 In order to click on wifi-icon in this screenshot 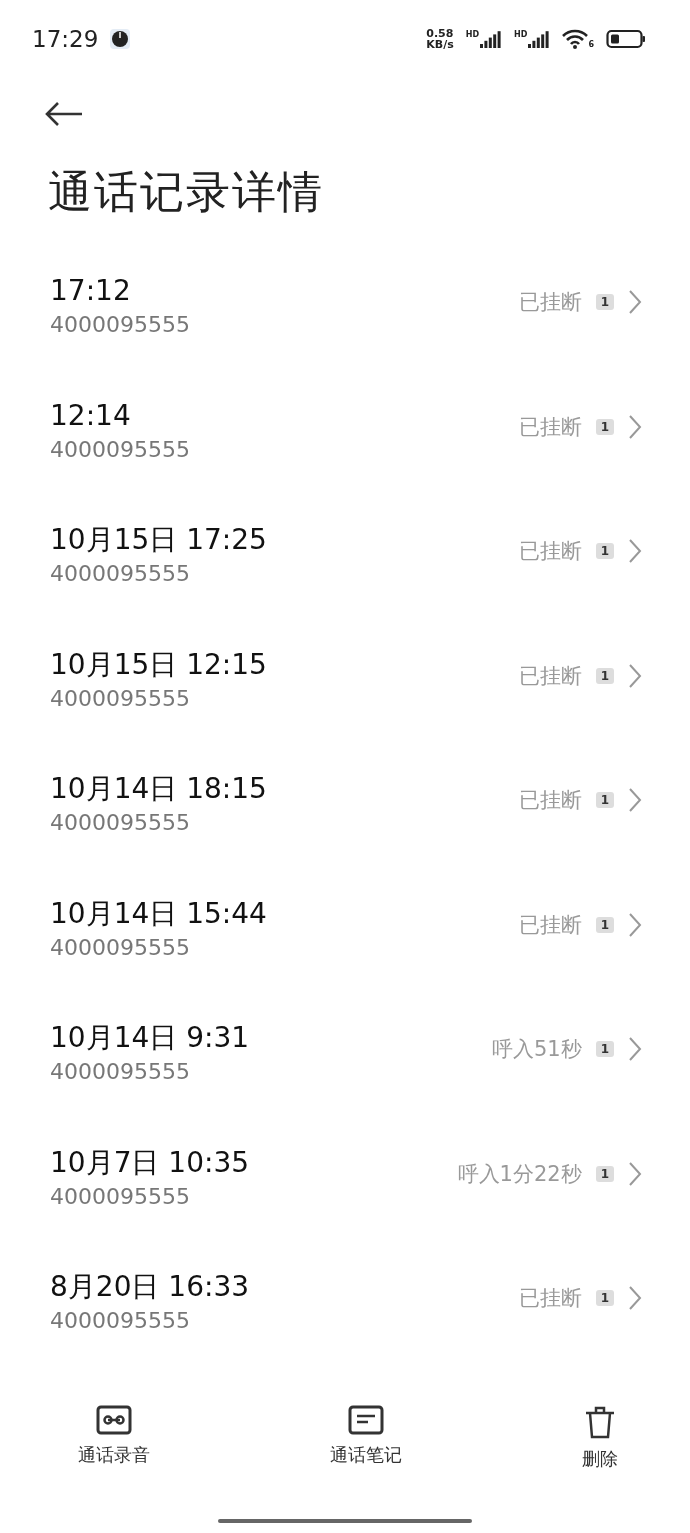, I will do `click(575, 39)`.